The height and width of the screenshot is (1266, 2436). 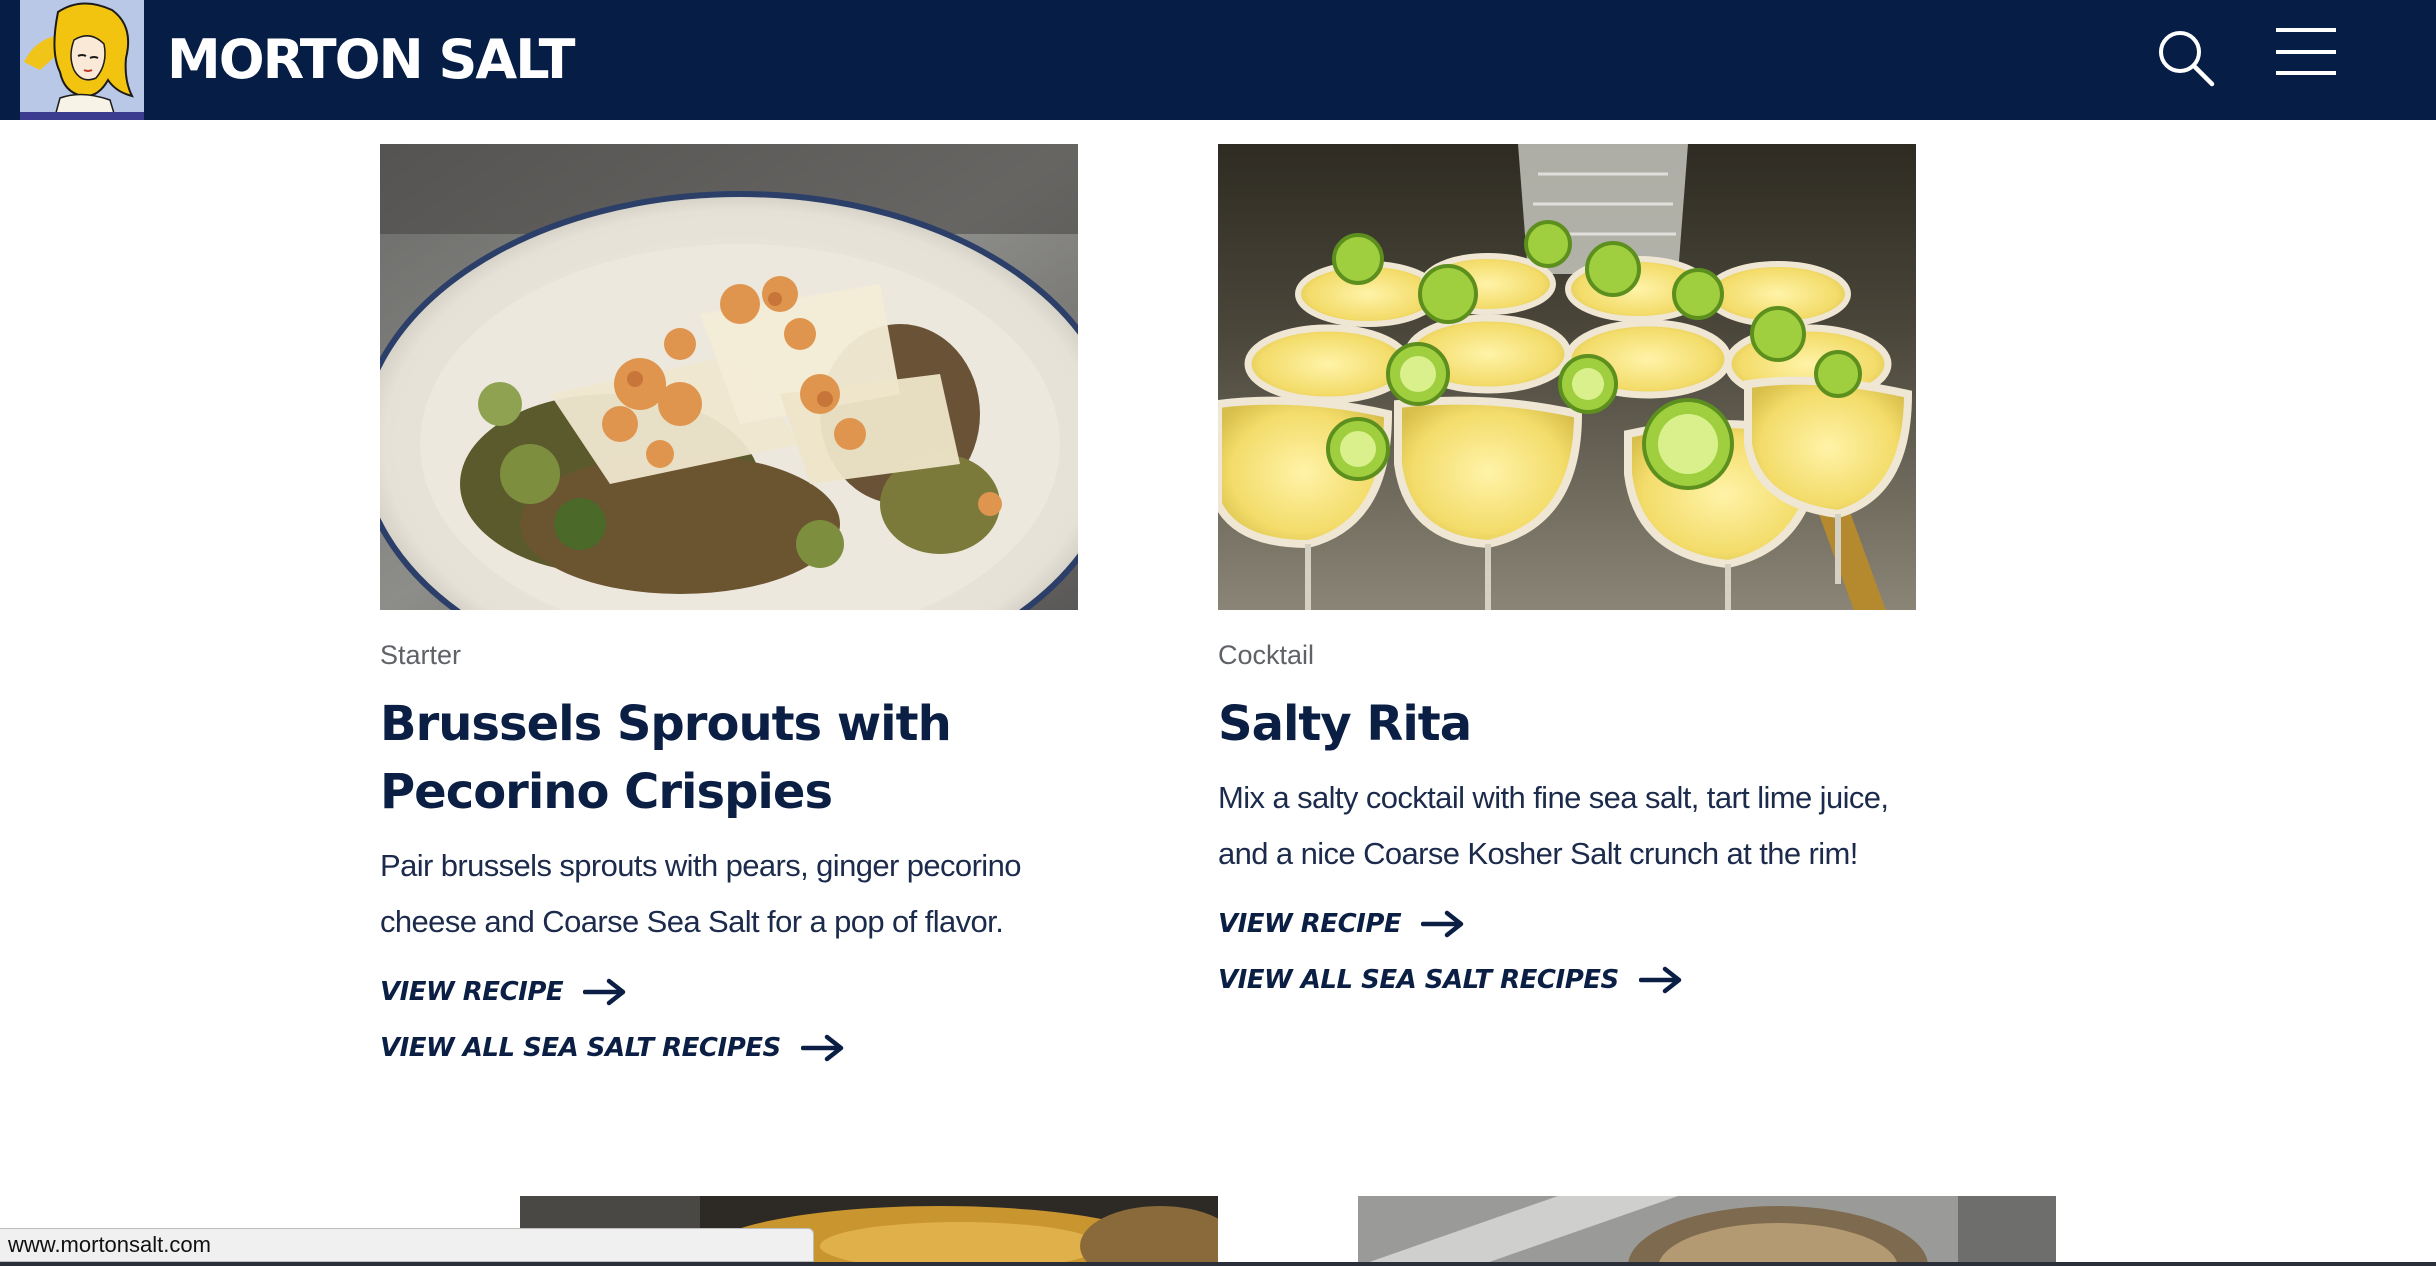 What do you see at coordinates (421, 655) in the screenshot?
I see `recipe-category: Starter` at bounding box center [421, 655].